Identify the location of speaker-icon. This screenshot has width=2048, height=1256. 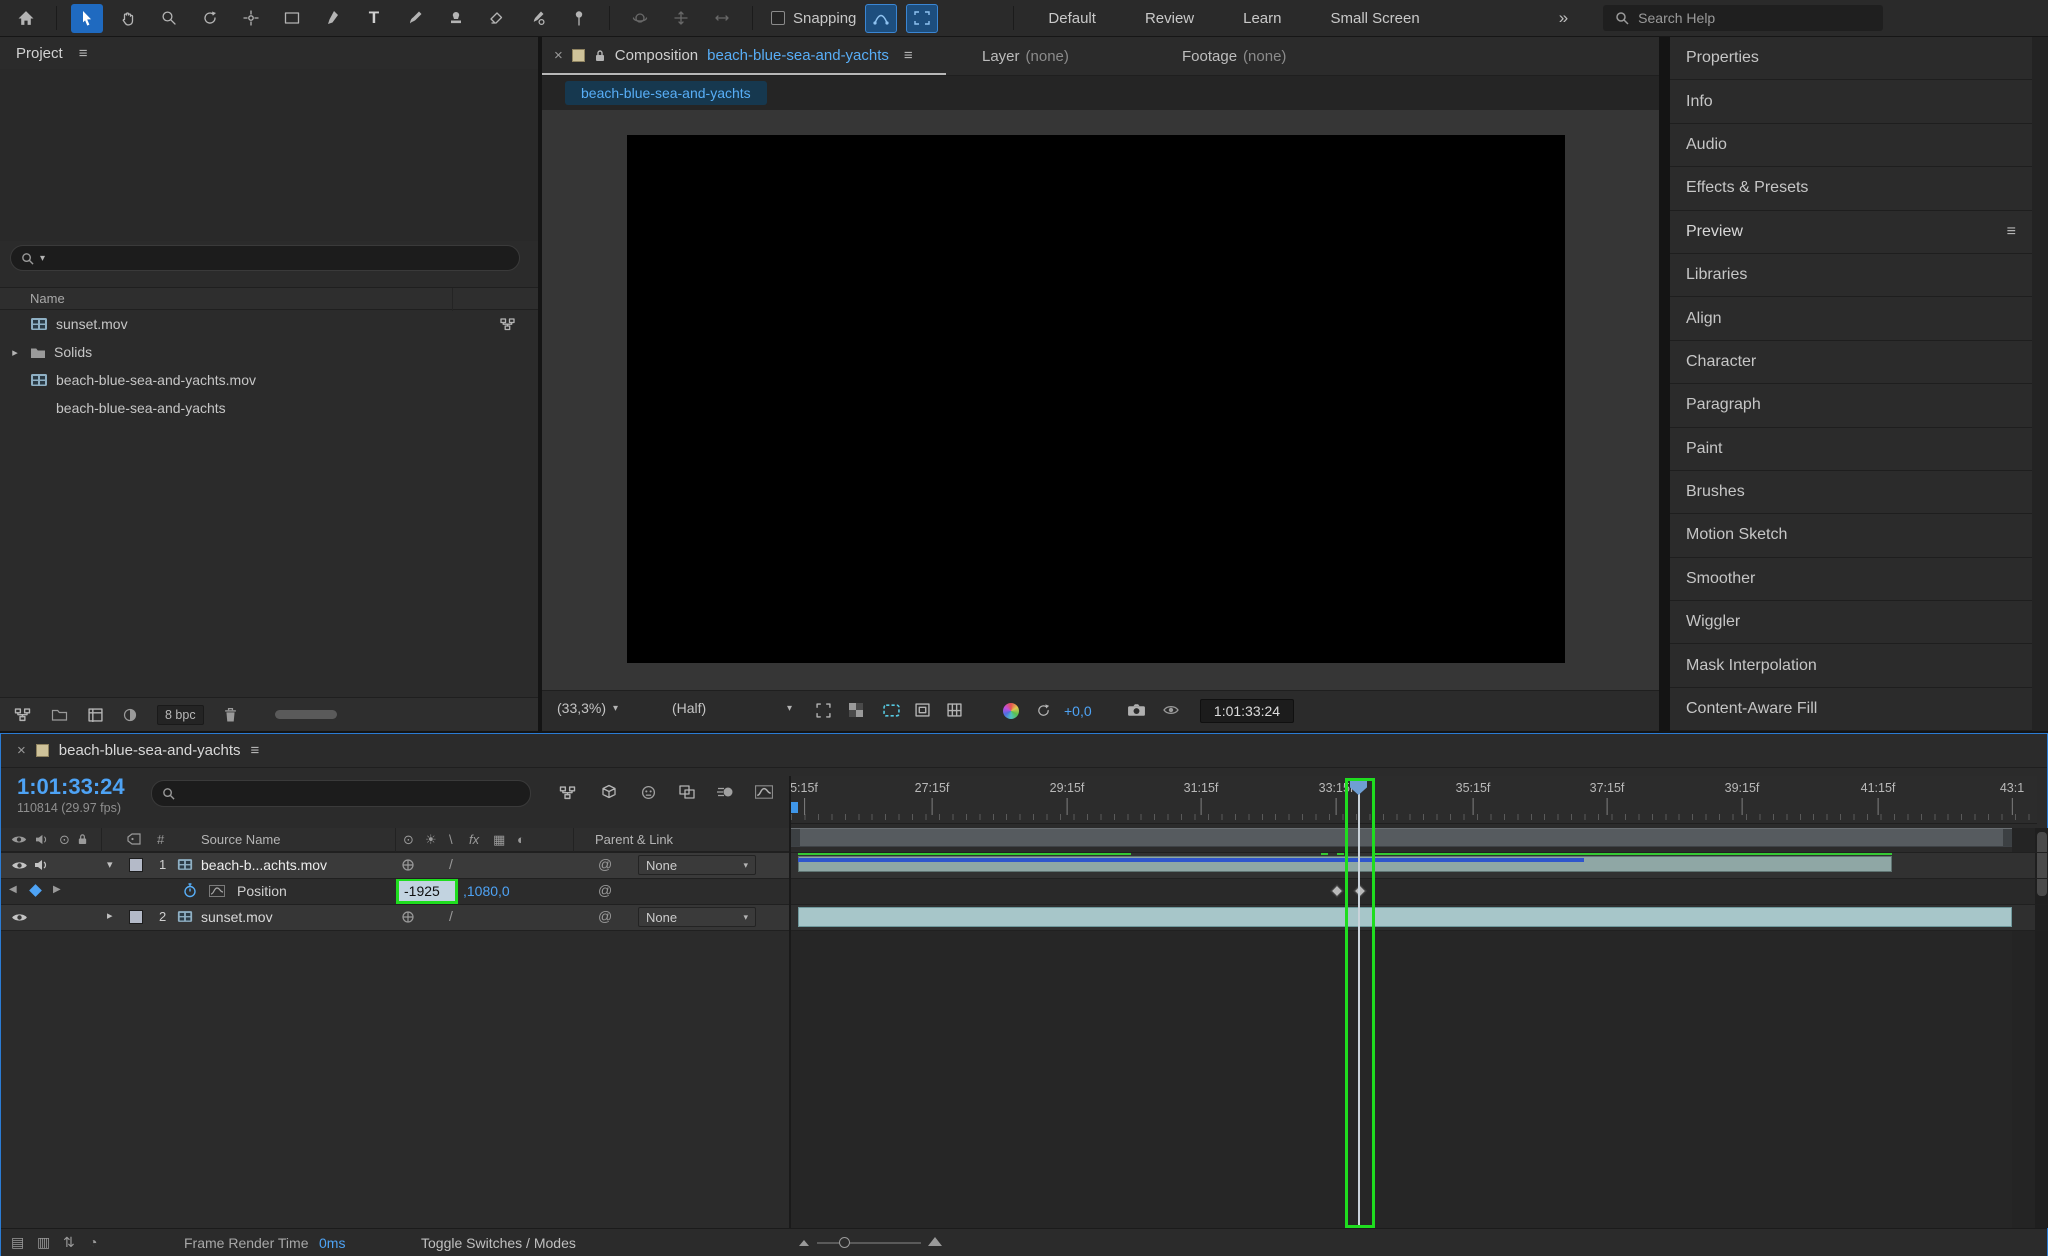
(41, 865).